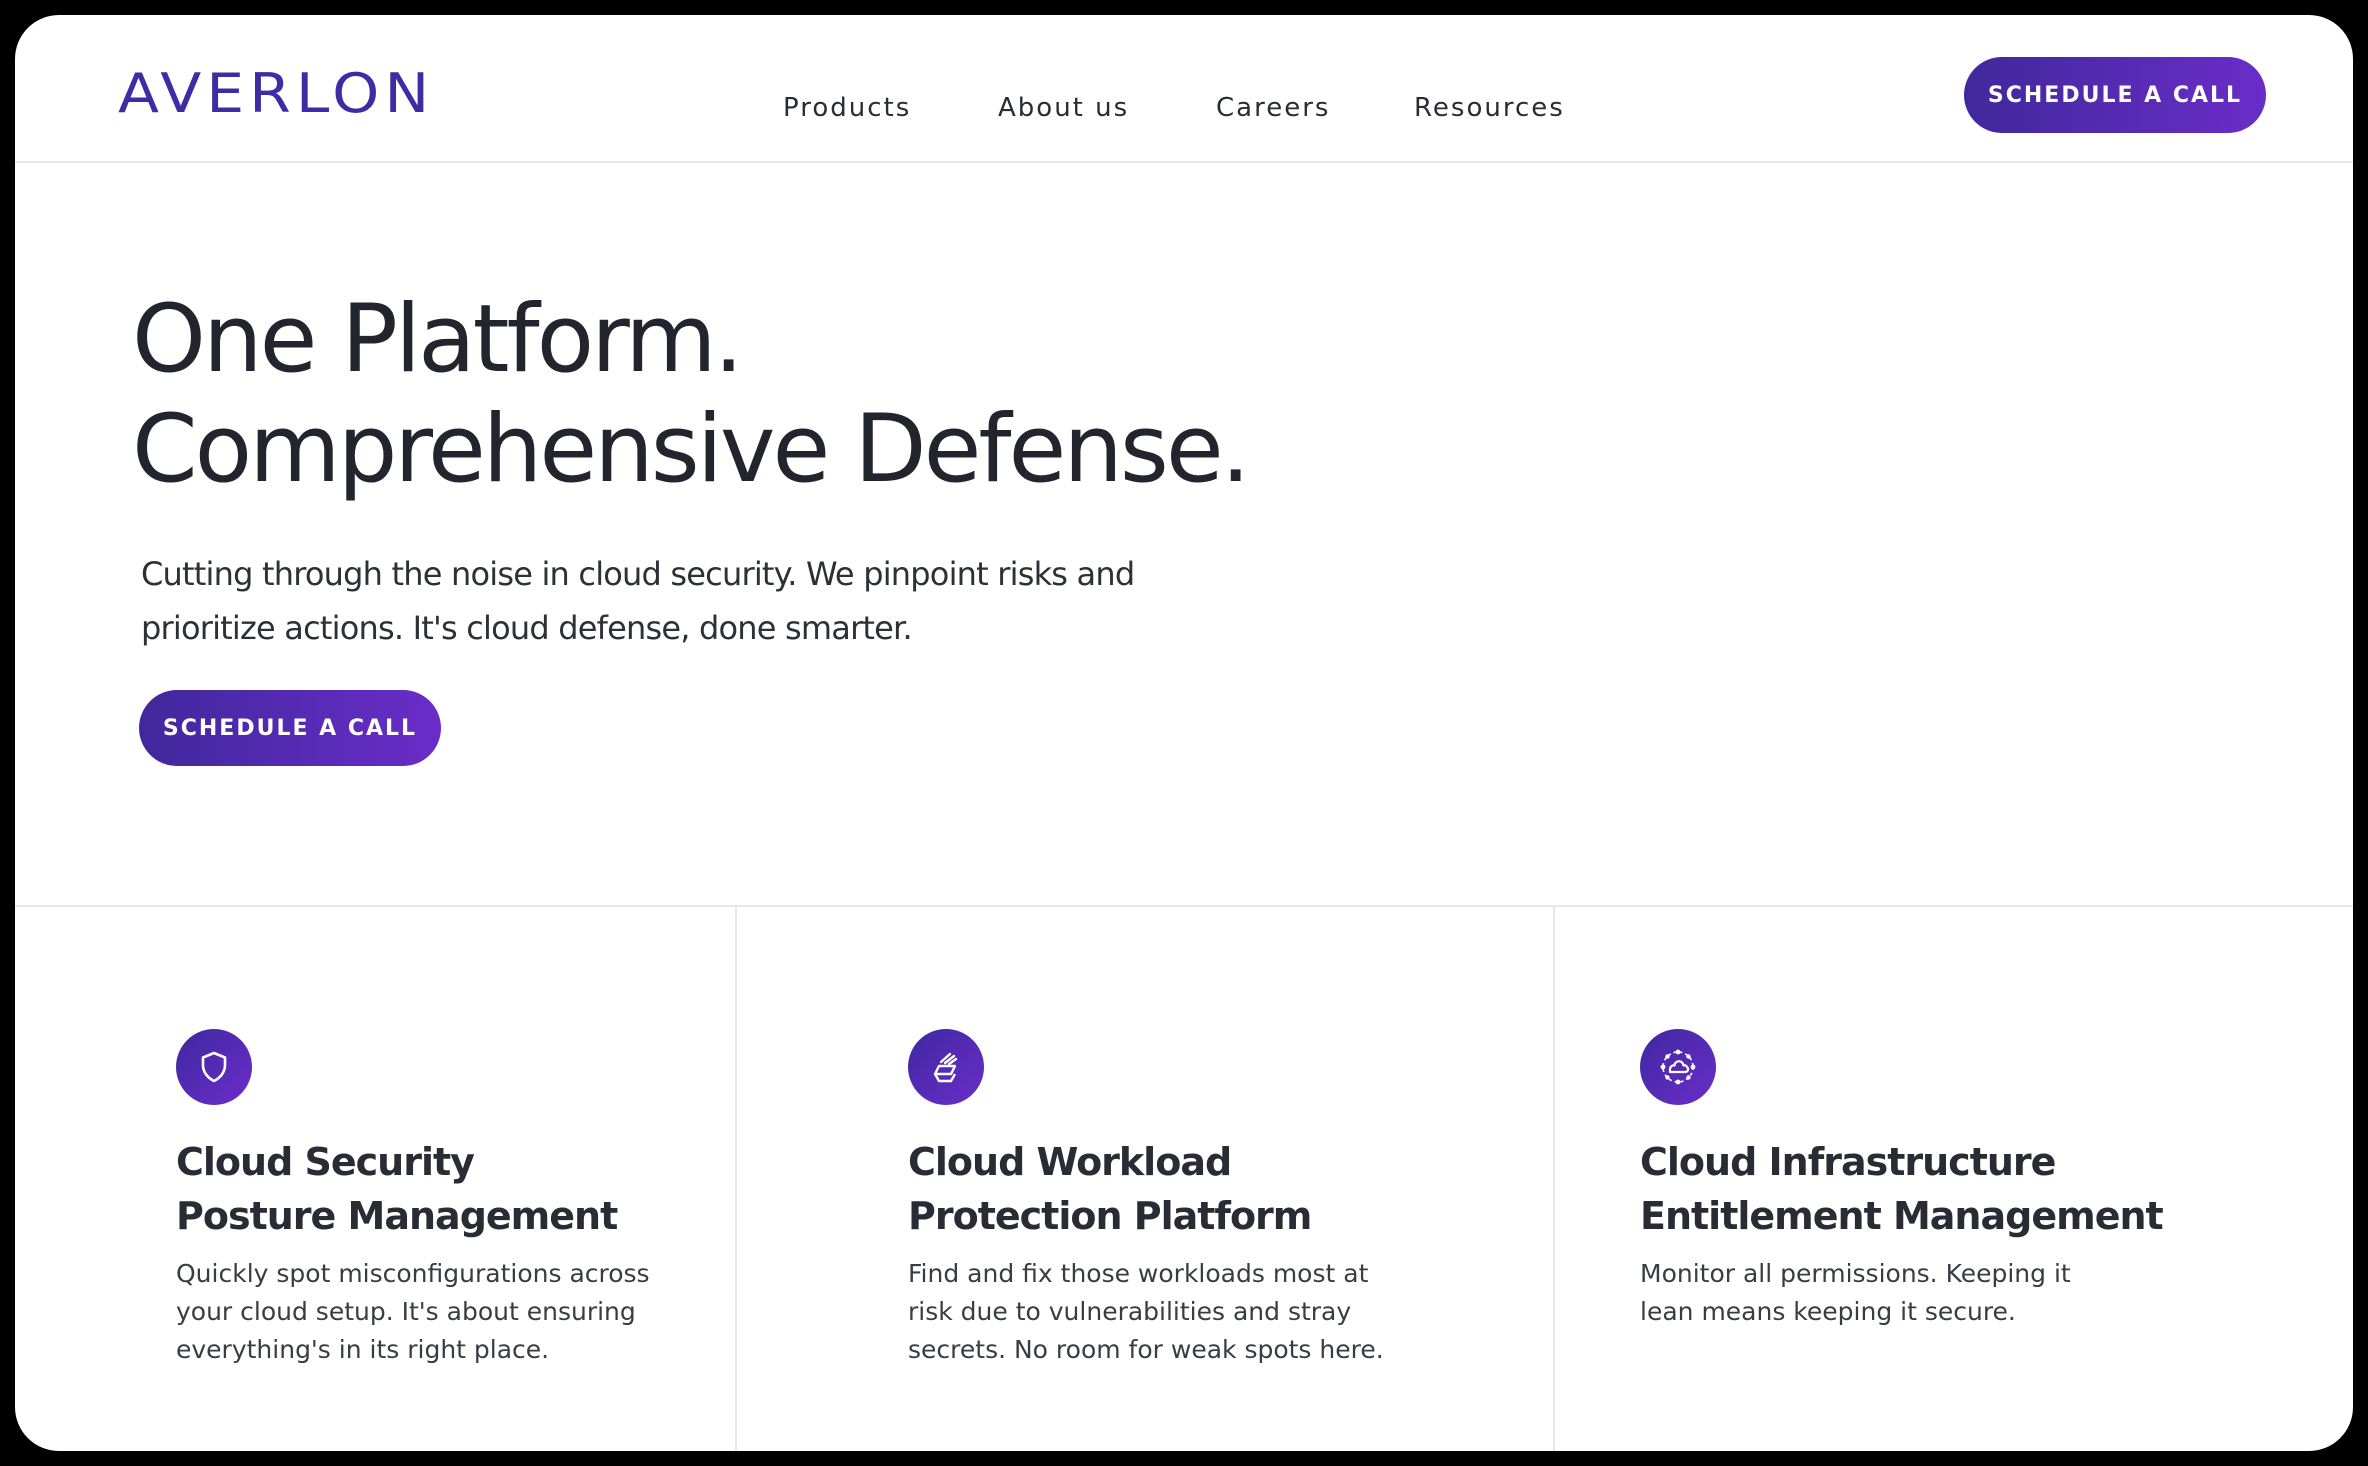 This screenshot has width=2368, height=1466. Describe the element at coordinates (1273, 108) in the screenshot. I see `nav-item-careers: Careers` at that location.